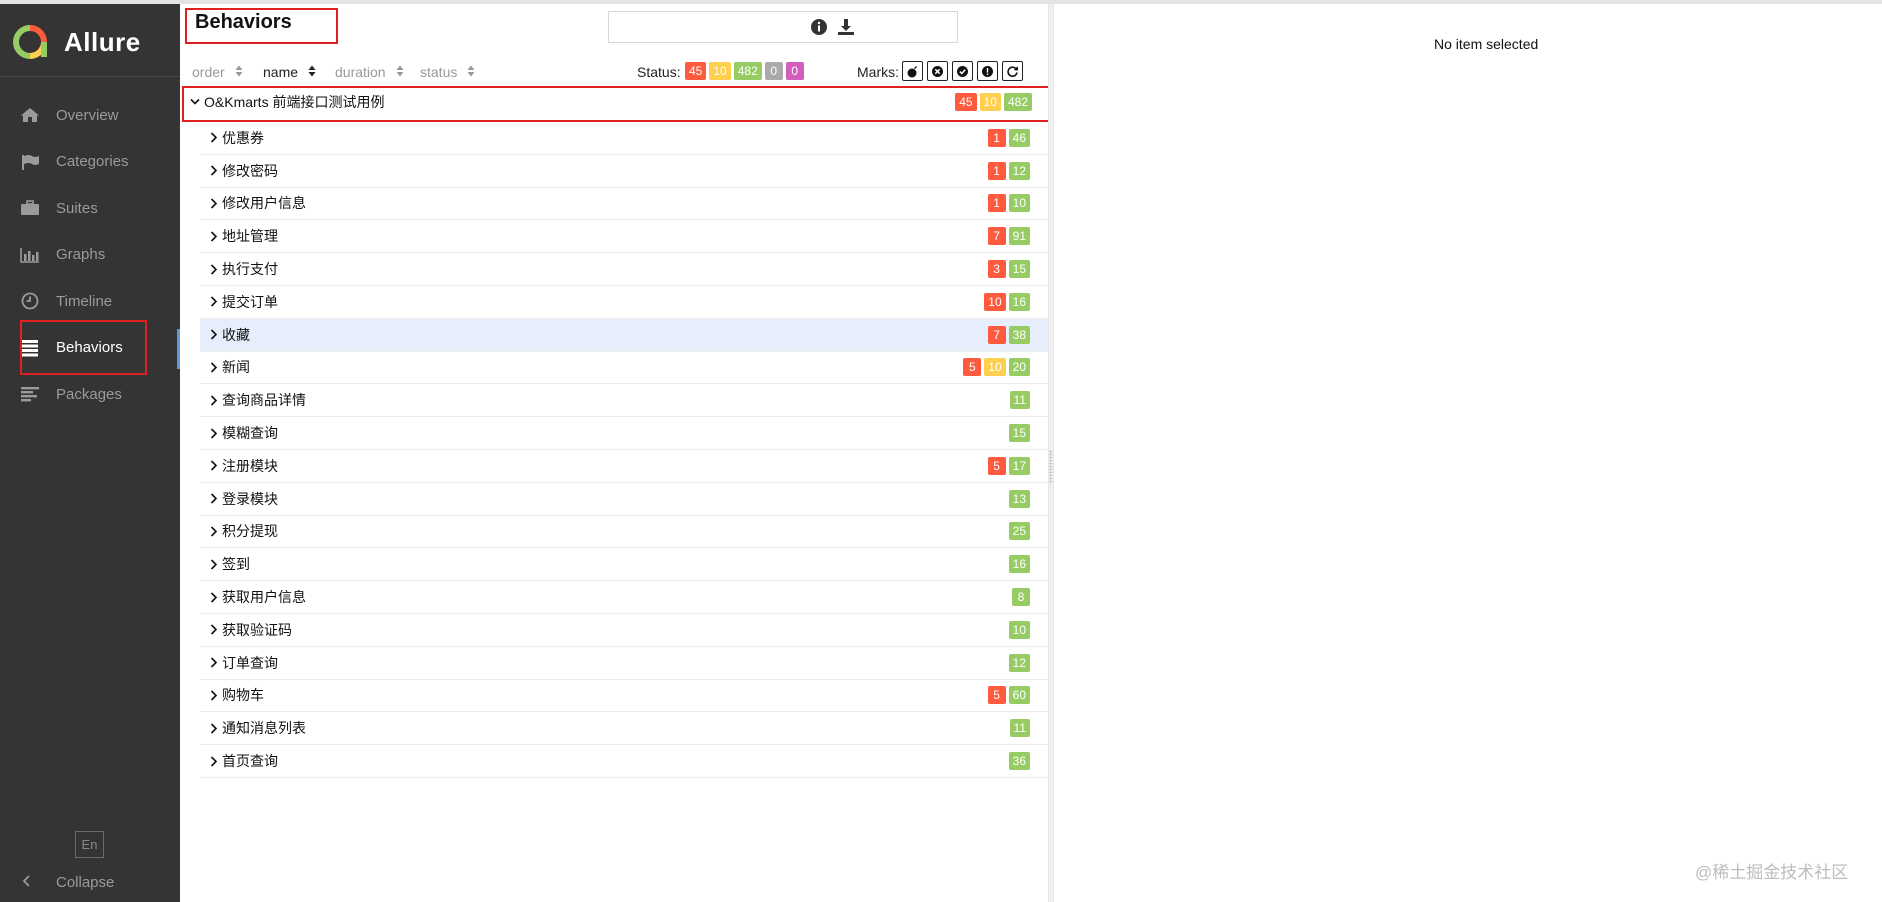 Image resolution: width=1882 pixels, height=902 pixels. I want to click on tree-row: 地址管理 7 91, so click(624, 237).